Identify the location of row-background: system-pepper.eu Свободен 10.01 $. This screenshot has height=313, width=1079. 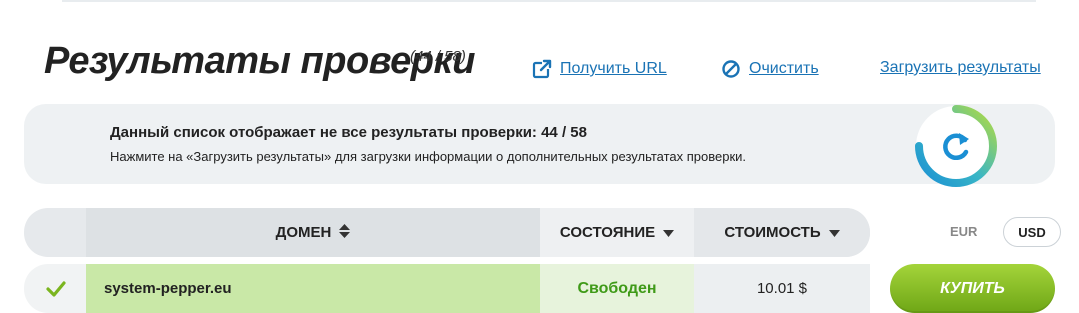
(447, 288).